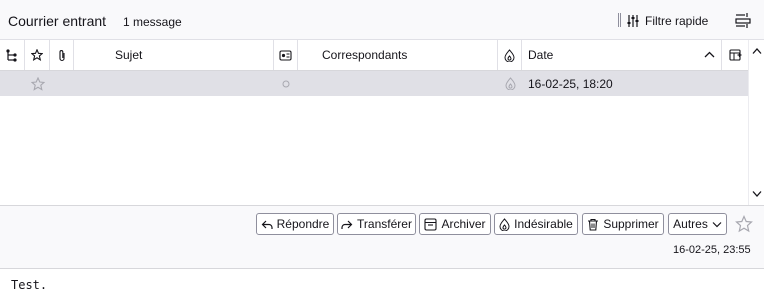 The height and width of the screenshot is (306, 764). I want to click on read-dot-icon, so click(286, 83).